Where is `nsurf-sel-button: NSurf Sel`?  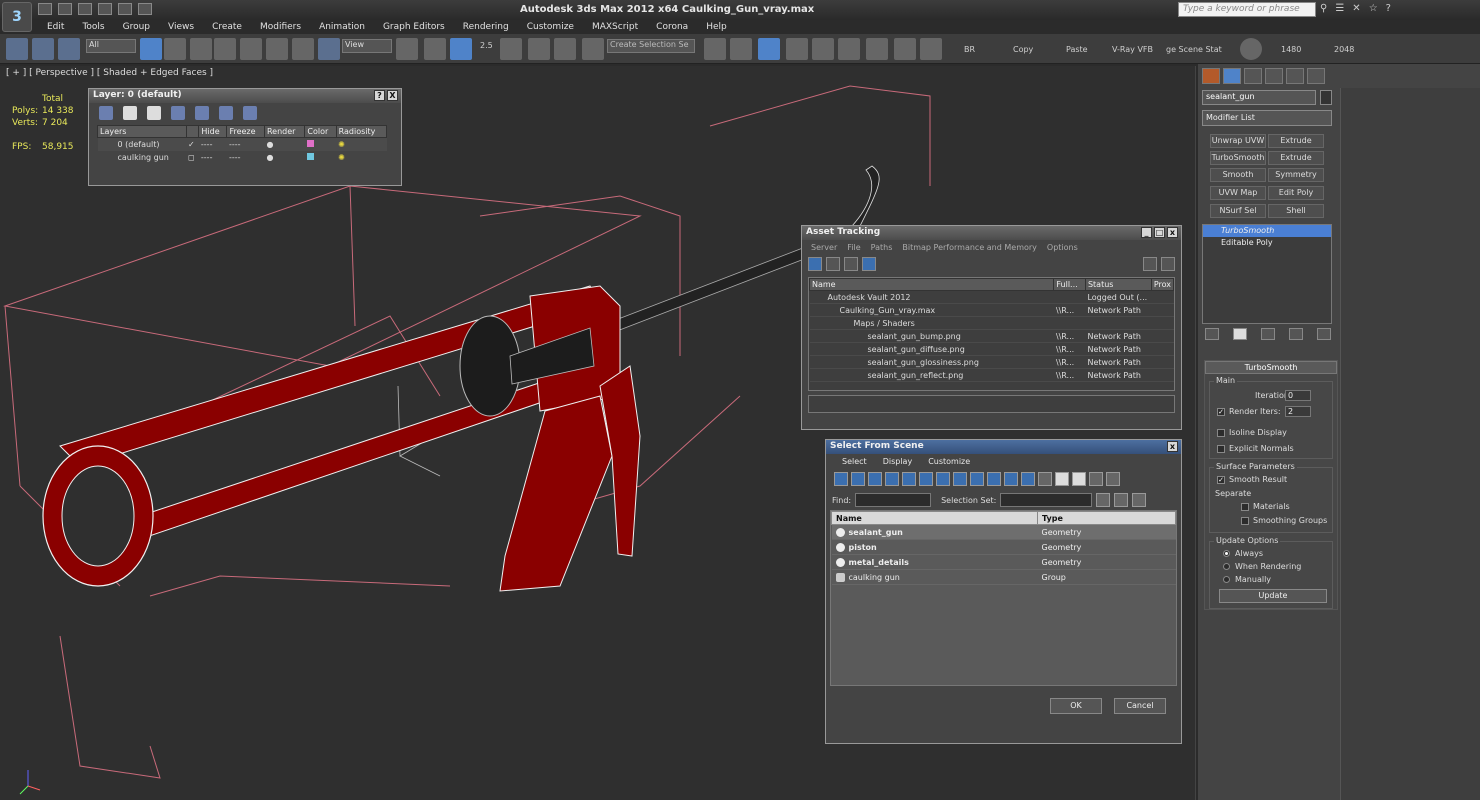
nsurf-sel-button: NSurf Sel is located at coordinates (1238, 211).